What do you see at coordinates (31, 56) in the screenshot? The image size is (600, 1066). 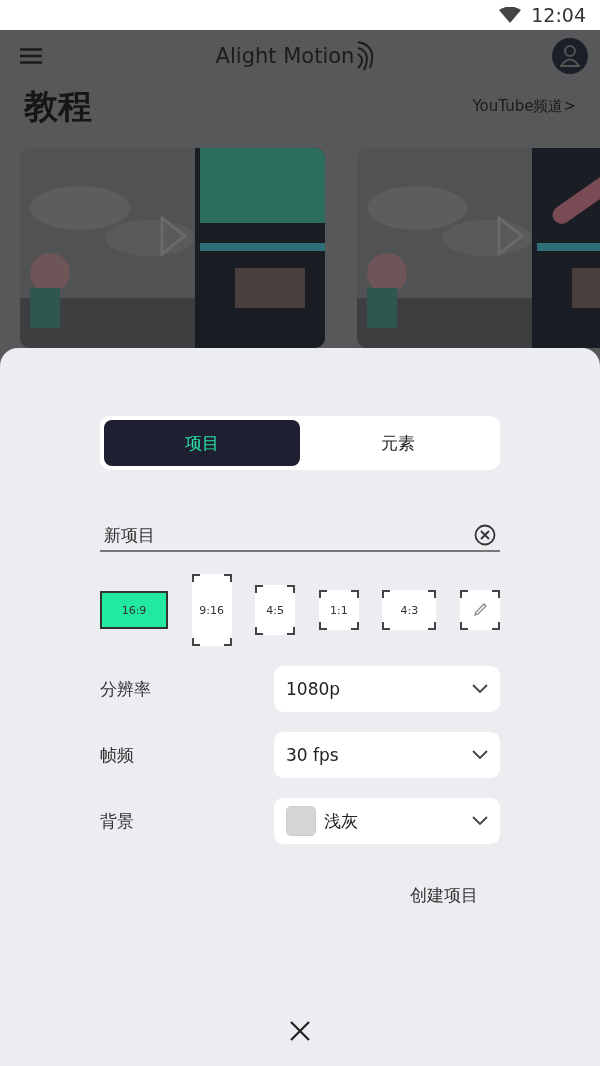 I see `menu-icon` at bounding box center [31, 56].